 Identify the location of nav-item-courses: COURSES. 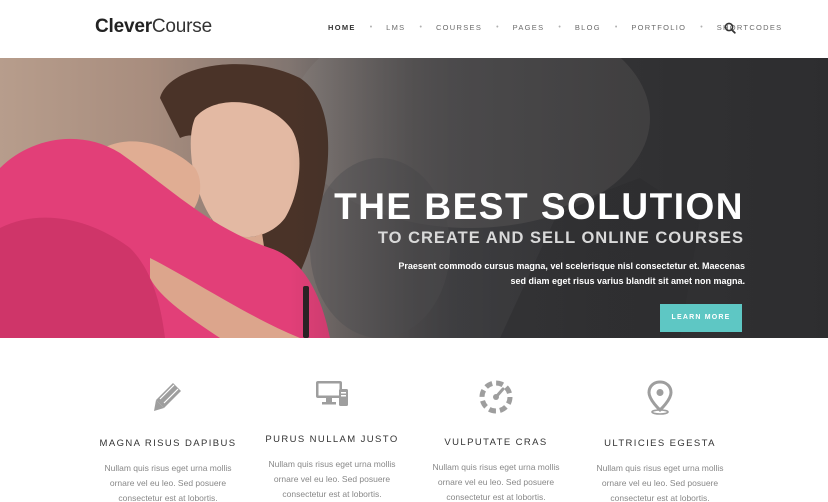
(459, 27).